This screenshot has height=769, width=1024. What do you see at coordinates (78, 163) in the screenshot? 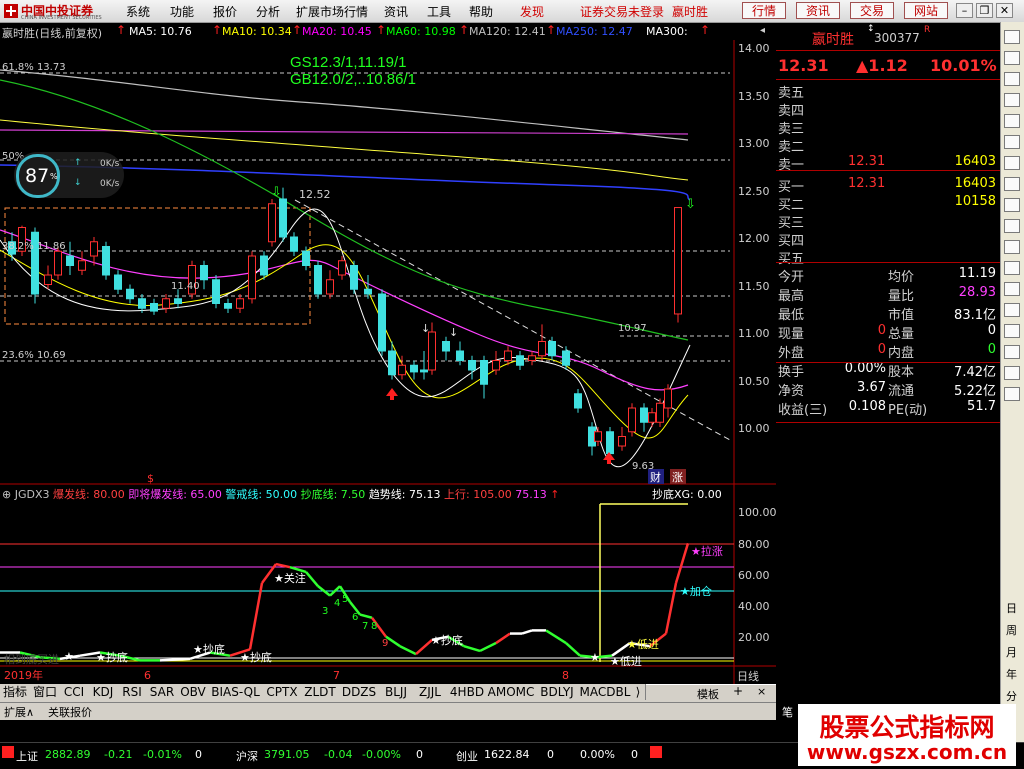
I see `upload-icon: ↑` at bounding box center [78, 163].